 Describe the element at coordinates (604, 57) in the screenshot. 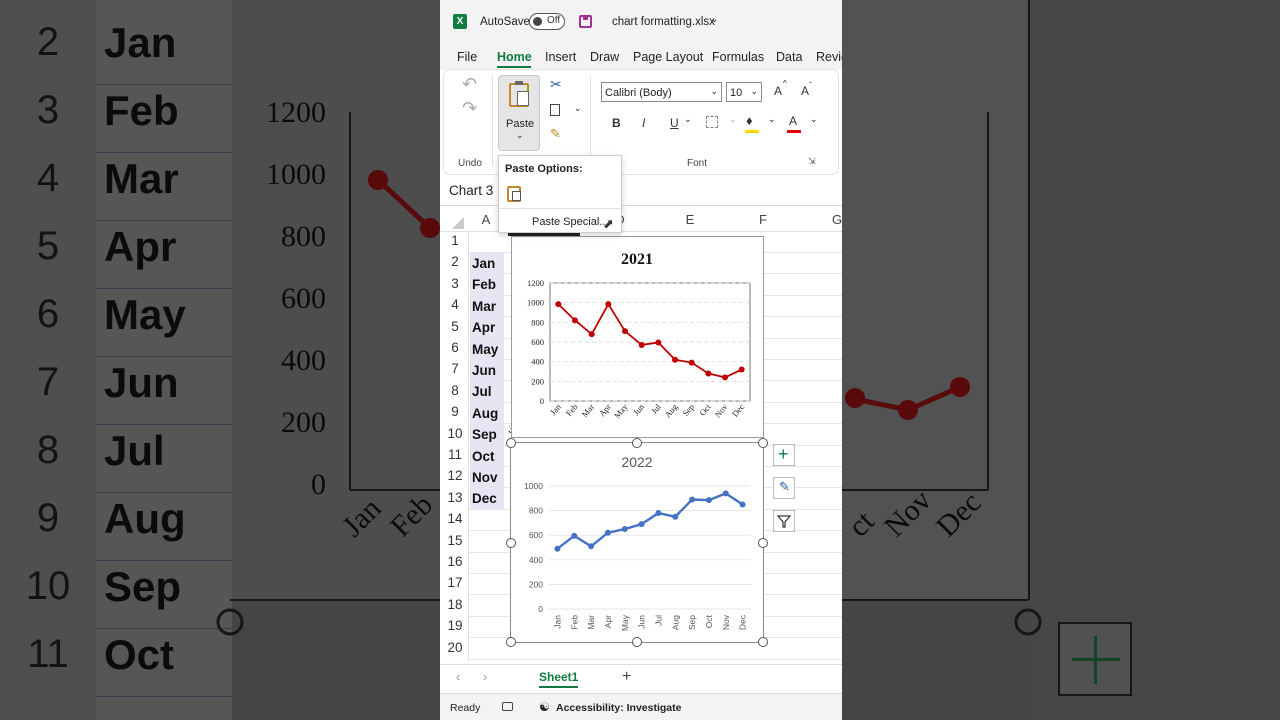

I see `tab-draw: Draw` at that location.